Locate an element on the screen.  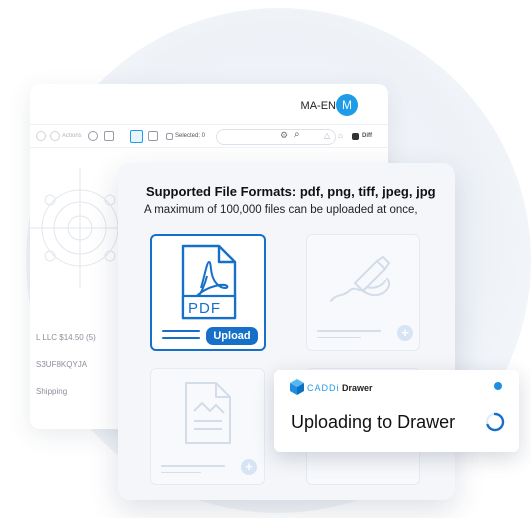
search-icon: ⌕ is located at coordinates (299, 134).